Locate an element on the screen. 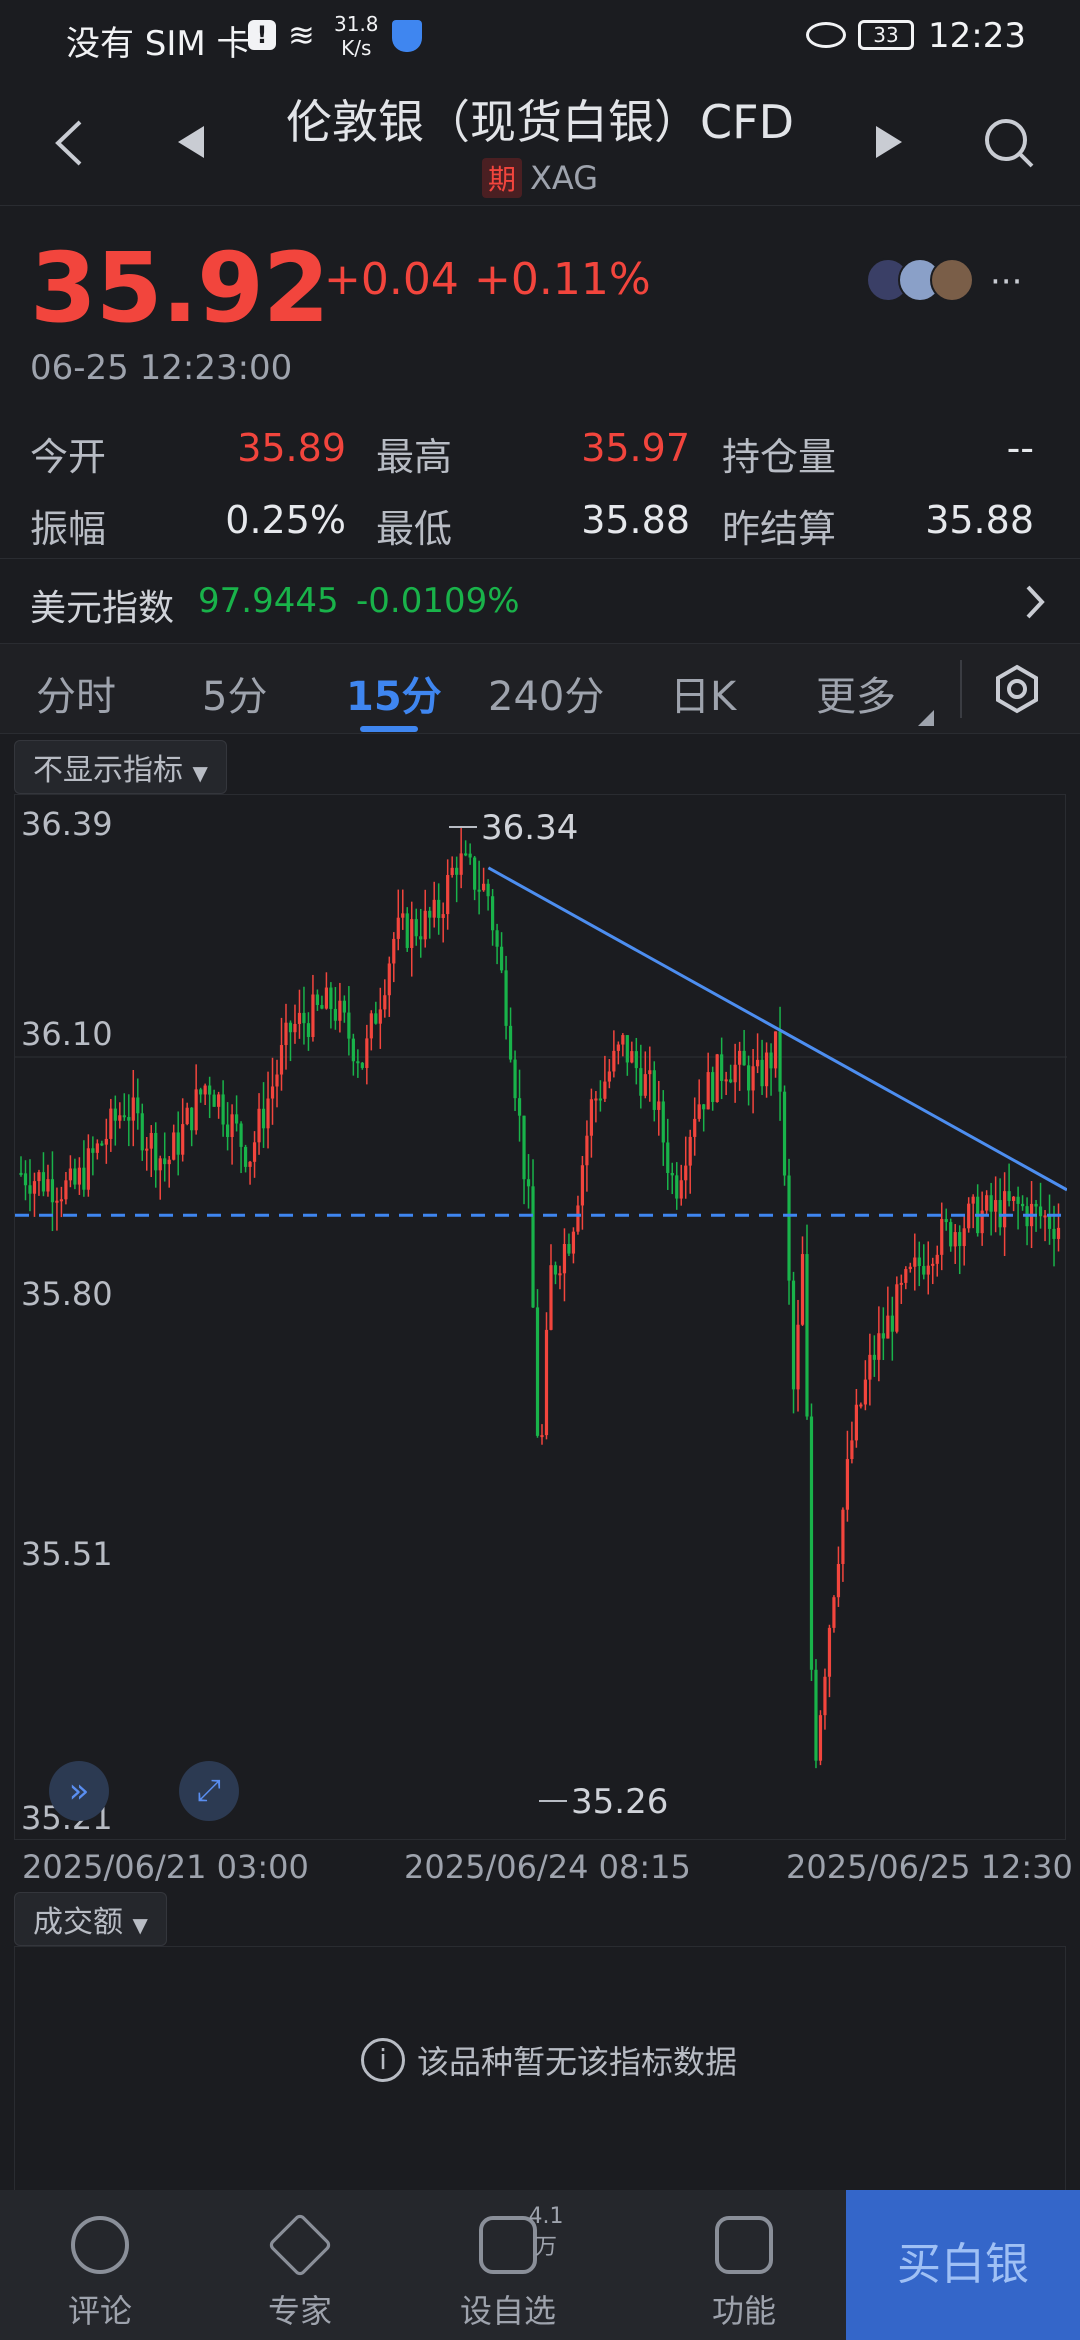 The width and height of the screenshot is (1080, 2340). volume-indicator-selector: 成交额 ▼ is located at coordinates (90, 1919).